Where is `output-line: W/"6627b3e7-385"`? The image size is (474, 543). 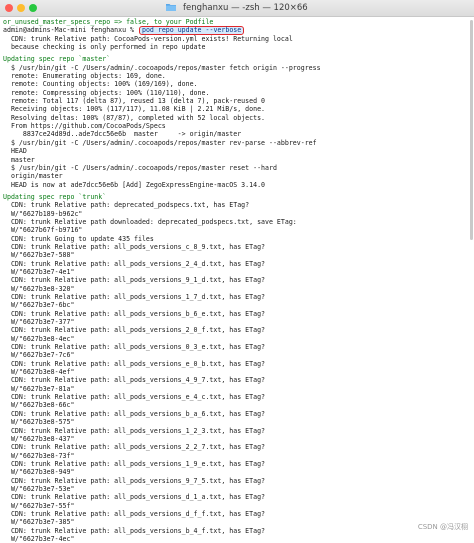
output-line: W/"6627b3e7-385" is located at coordinates (39, 522).